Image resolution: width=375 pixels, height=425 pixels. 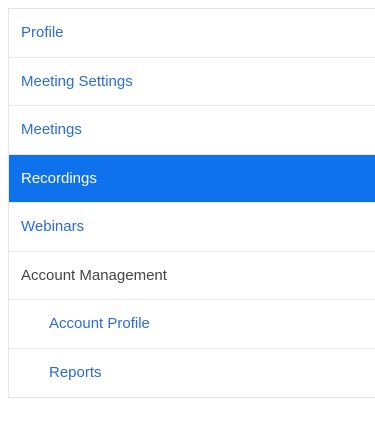 What do you see at coordinates (192, 324) in the screenshot?
I see `nav-item-account-profile: Account Profile` at bounding box center [192, 324].